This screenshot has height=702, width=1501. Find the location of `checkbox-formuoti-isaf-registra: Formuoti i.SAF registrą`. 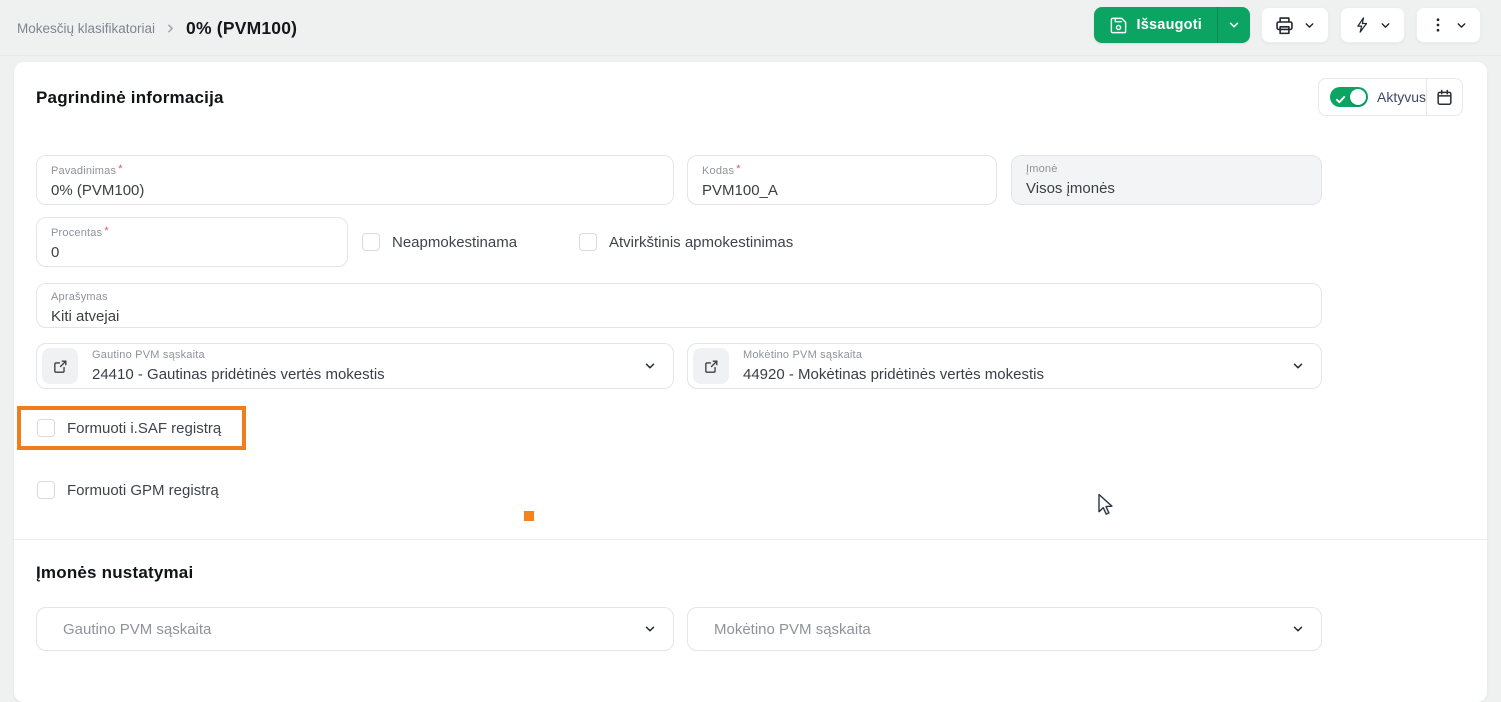

checkbox-formuoti-isaf-registra: Formuoti i.SAF registrą is located at coordinates (129, 428).